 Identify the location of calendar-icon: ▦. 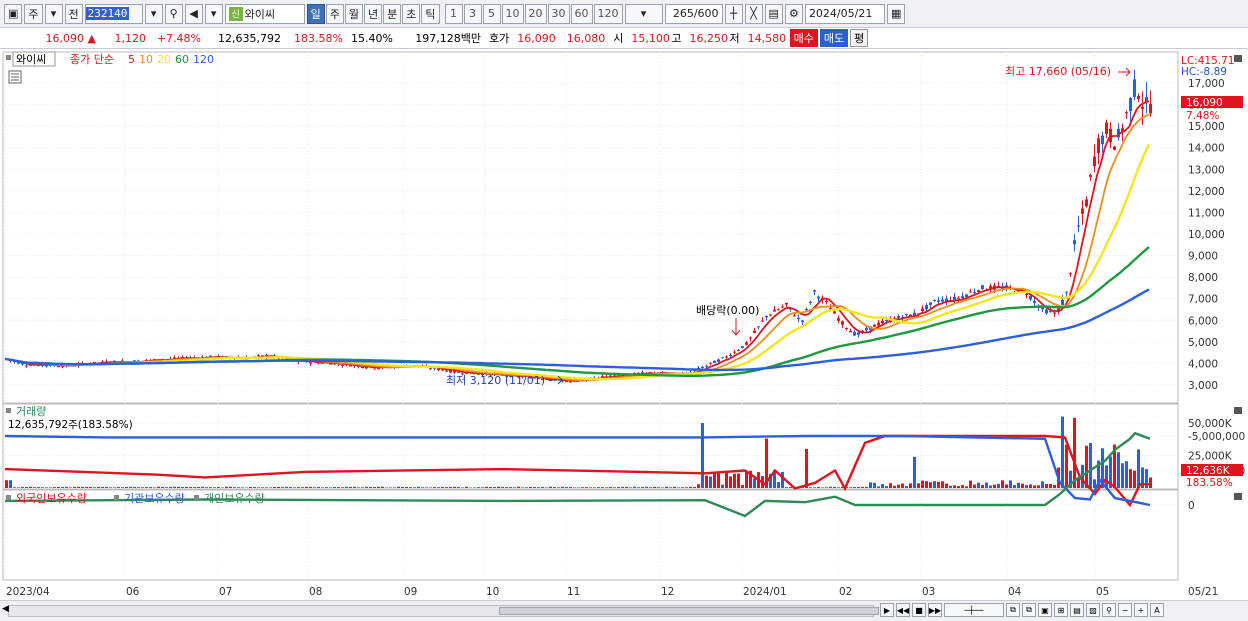
(896, 13).